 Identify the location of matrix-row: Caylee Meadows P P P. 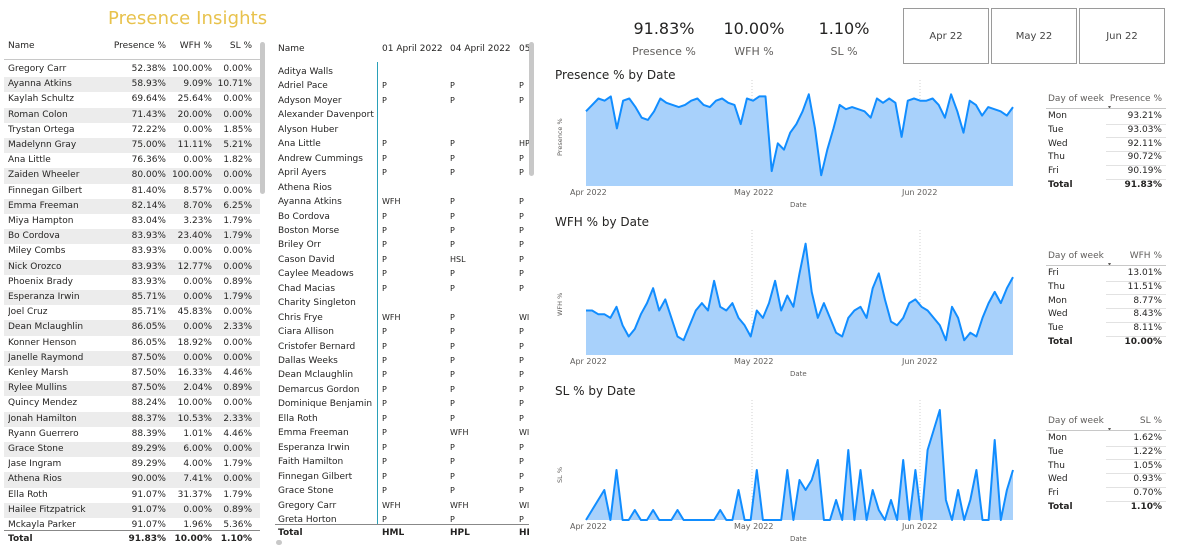
(402, 274).